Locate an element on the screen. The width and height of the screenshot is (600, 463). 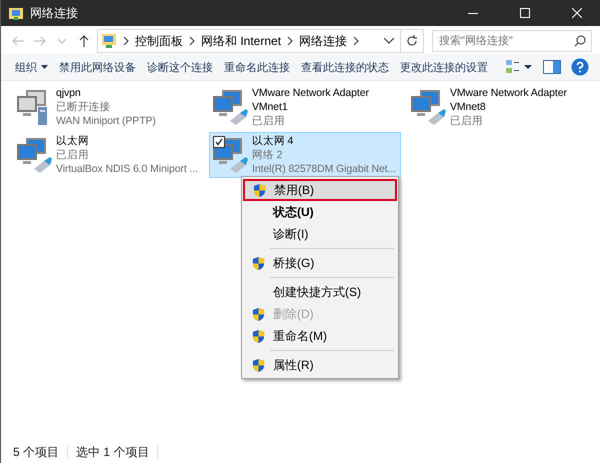
toolbar-button: 更改此连接的设置 is located at coordinates (444, 67).